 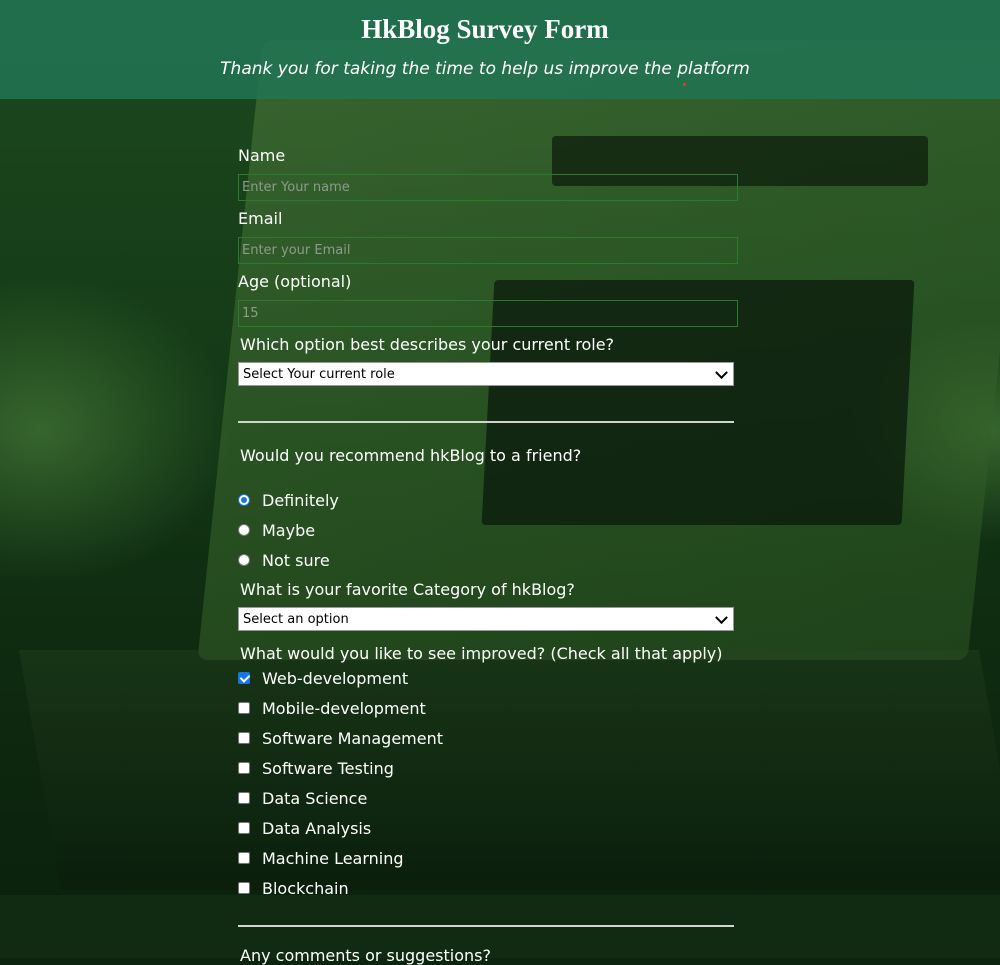 I want to click on radio-not-sure, so click(x=244, y=560).